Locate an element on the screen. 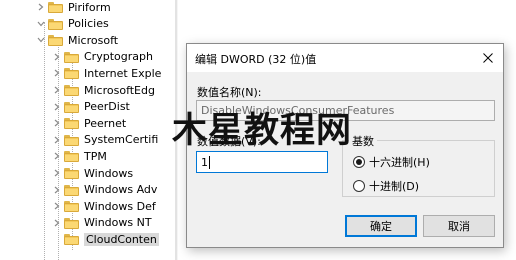 The image size is (516, 260). tree-item-label: PeerDist is located at coordinates (107, 107).